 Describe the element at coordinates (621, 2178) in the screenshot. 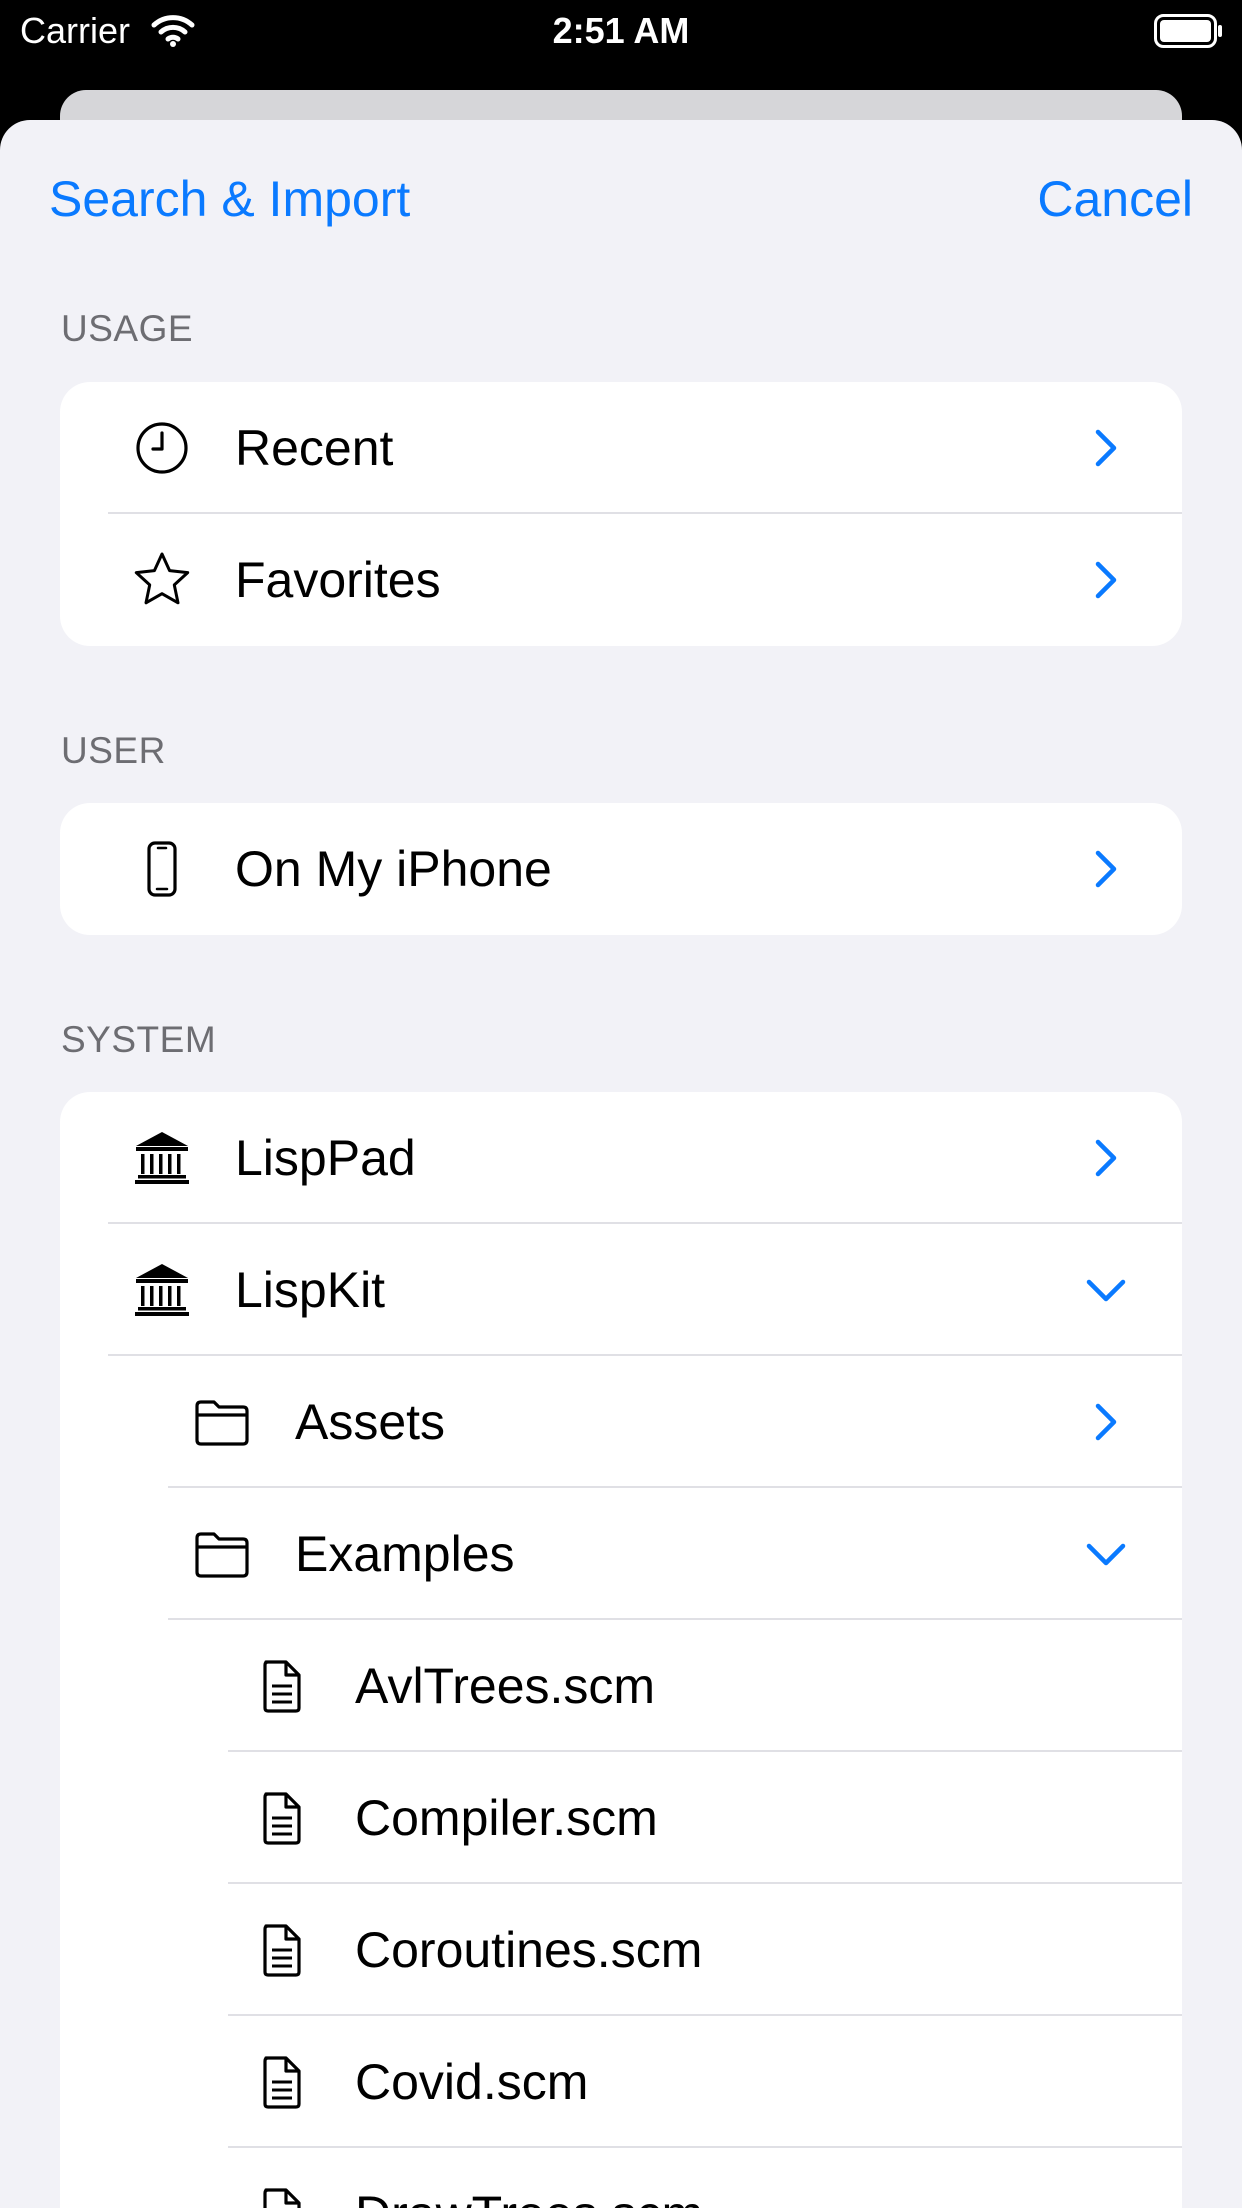

I see `row-file: DrawTrees.scm` at that location.